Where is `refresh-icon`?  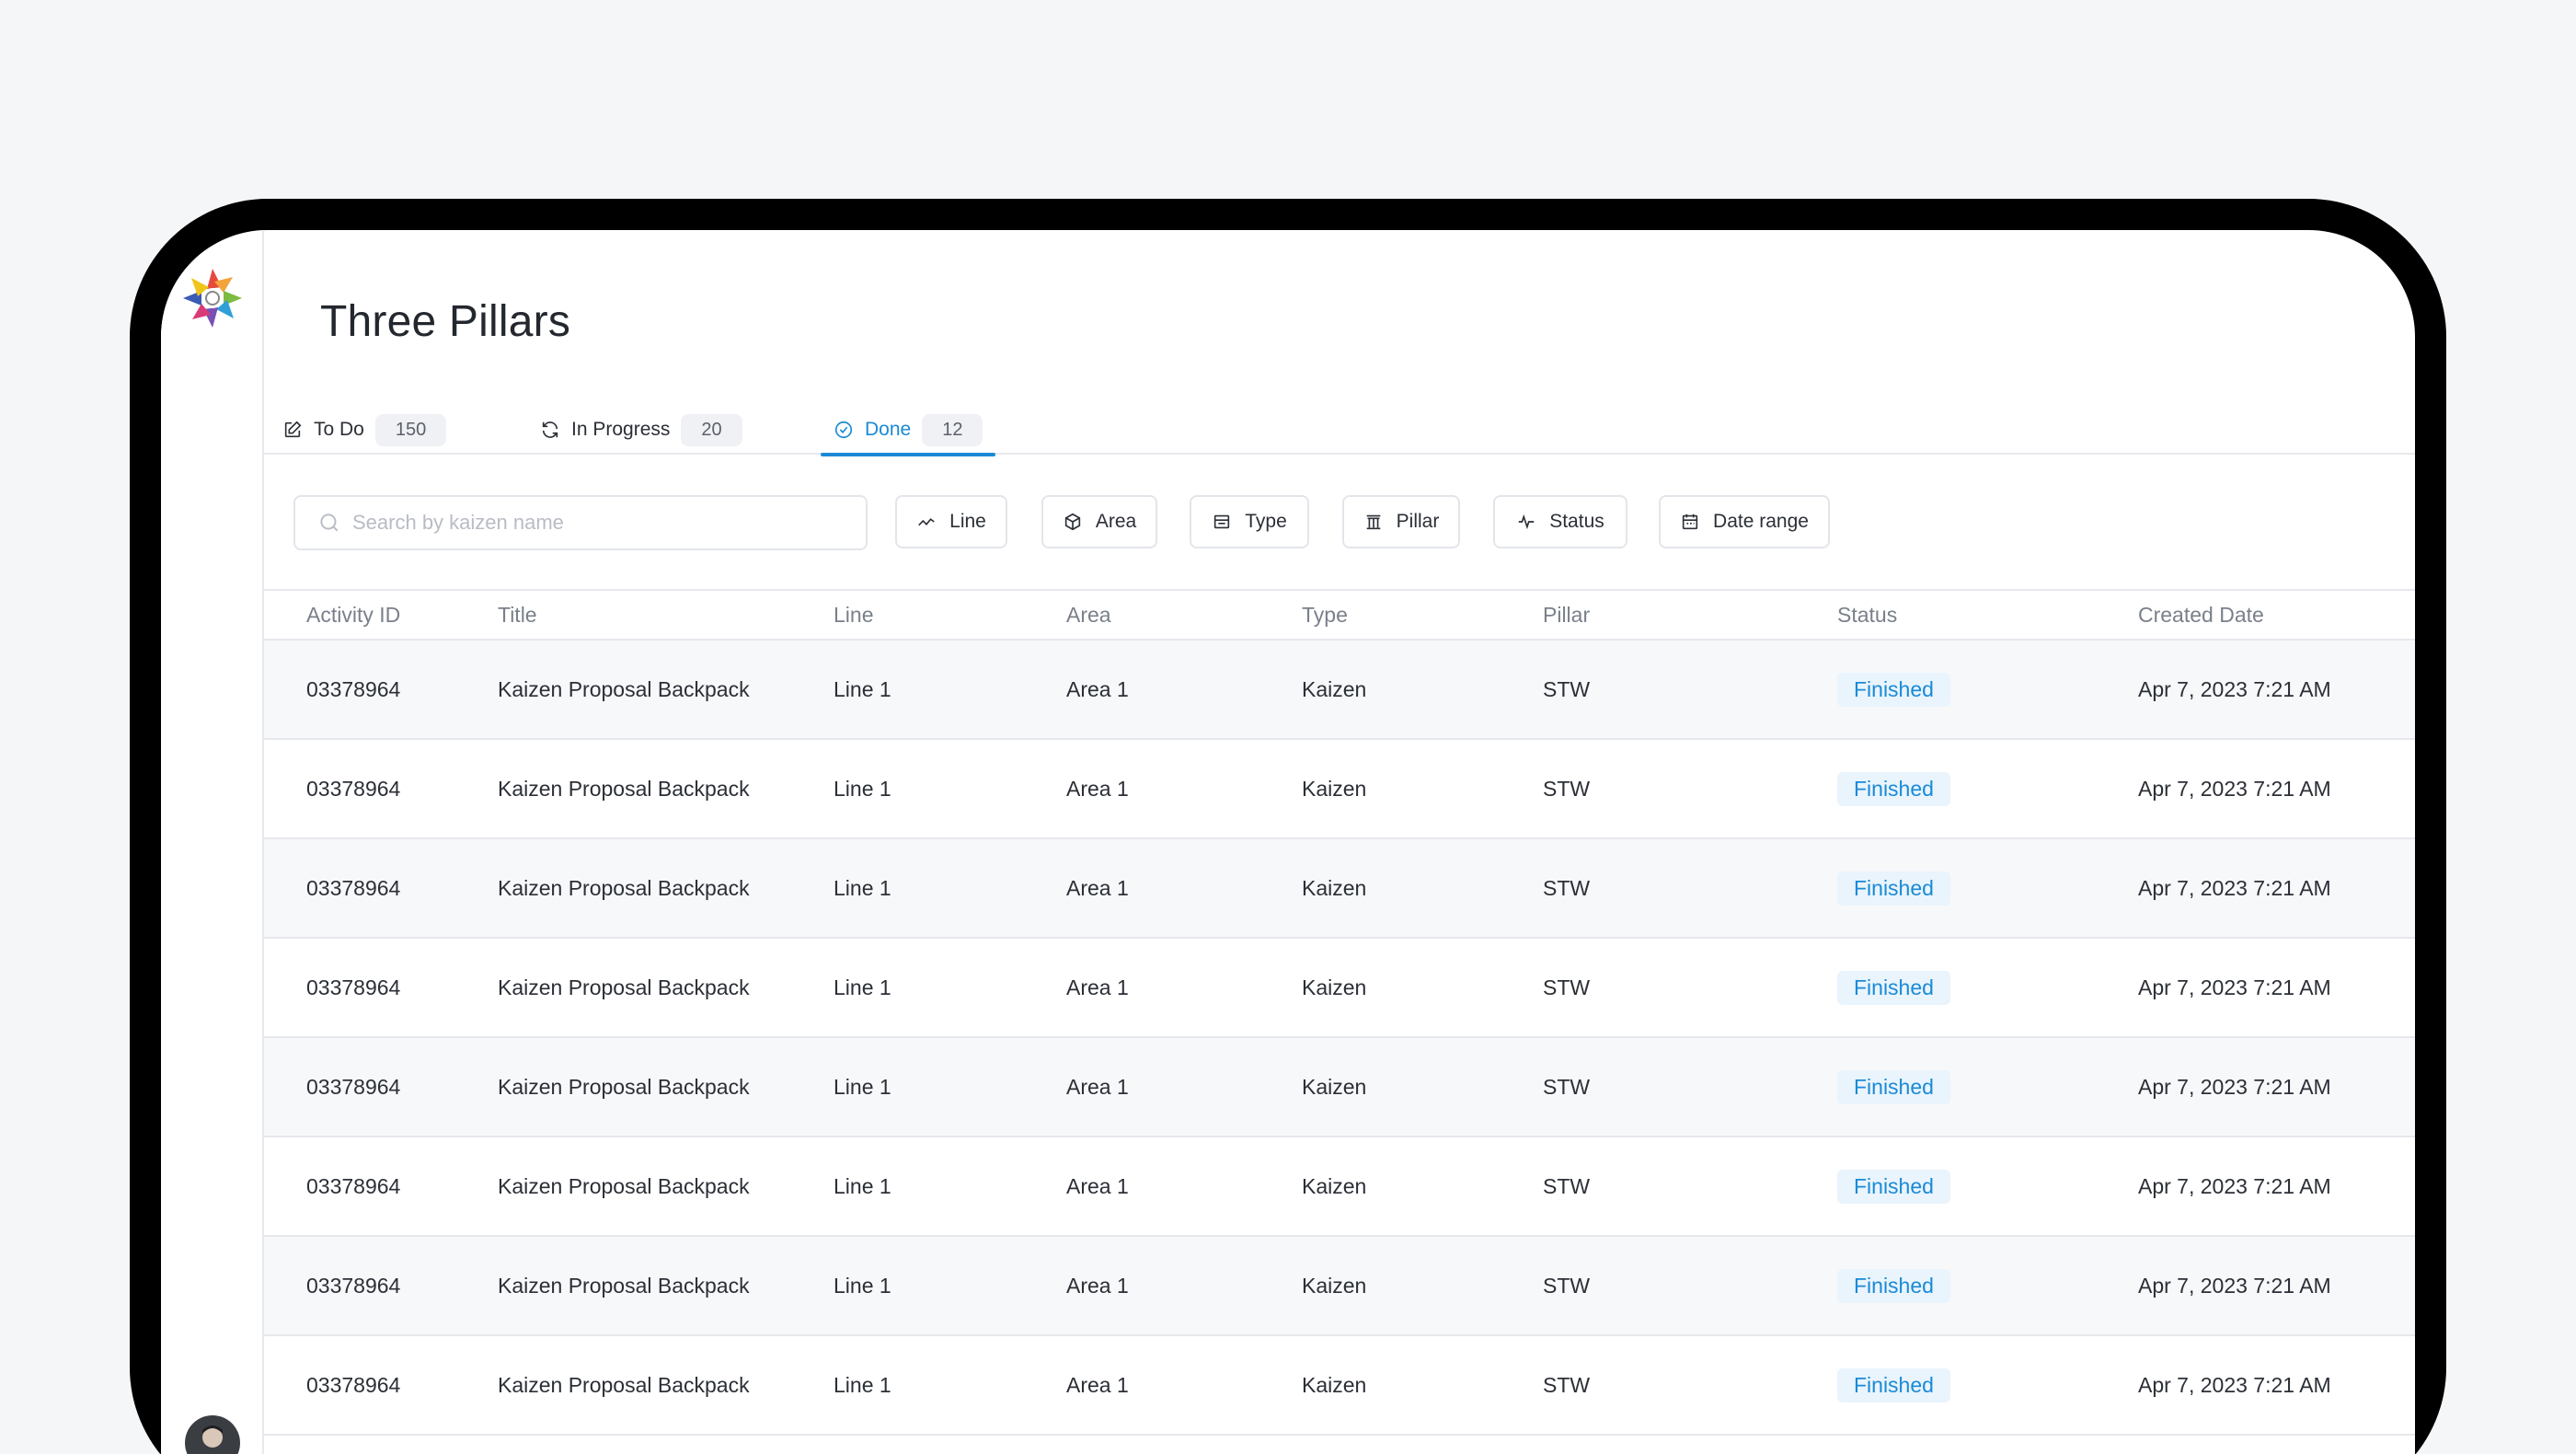 refresh-icon is located at coordinates (550, 429).